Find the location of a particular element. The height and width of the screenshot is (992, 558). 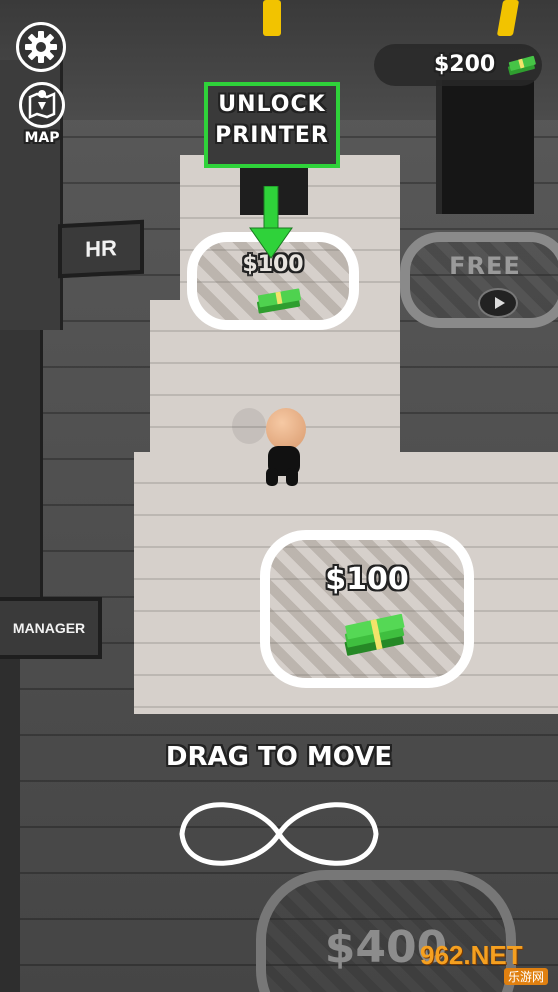

yellow-marker-icon is located at coordinates (272, 18).